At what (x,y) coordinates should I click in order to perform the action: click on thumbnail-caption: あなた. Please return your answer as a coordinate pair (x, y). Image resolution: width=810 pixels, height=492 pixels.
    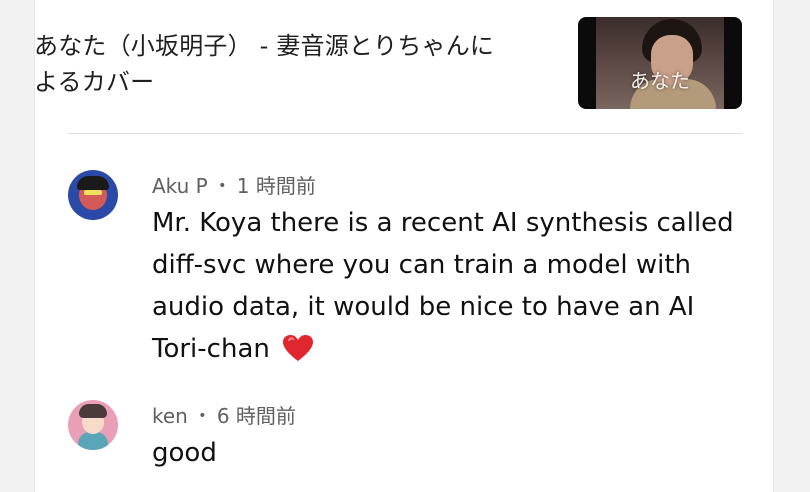
    Looking at the image, I should click on (660, 81).